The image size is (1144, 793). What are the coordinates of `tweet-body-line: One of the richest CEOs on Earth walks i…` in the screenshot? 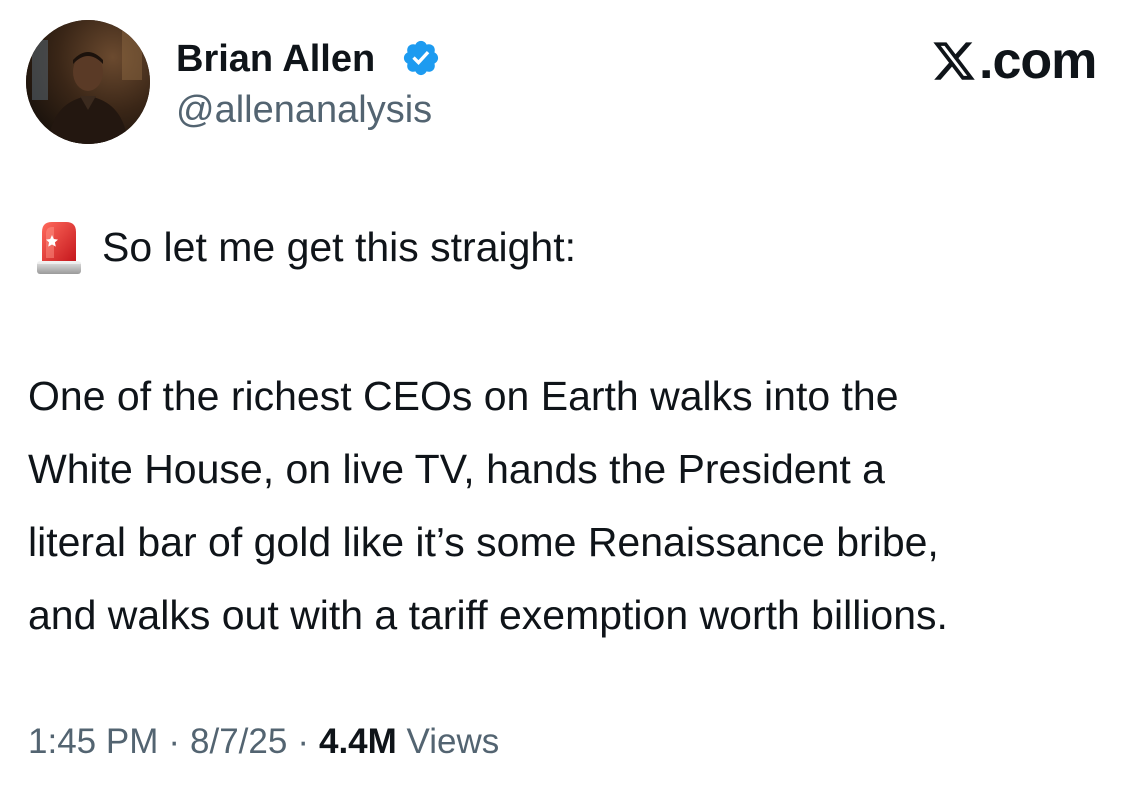 It's located at (463, 396).